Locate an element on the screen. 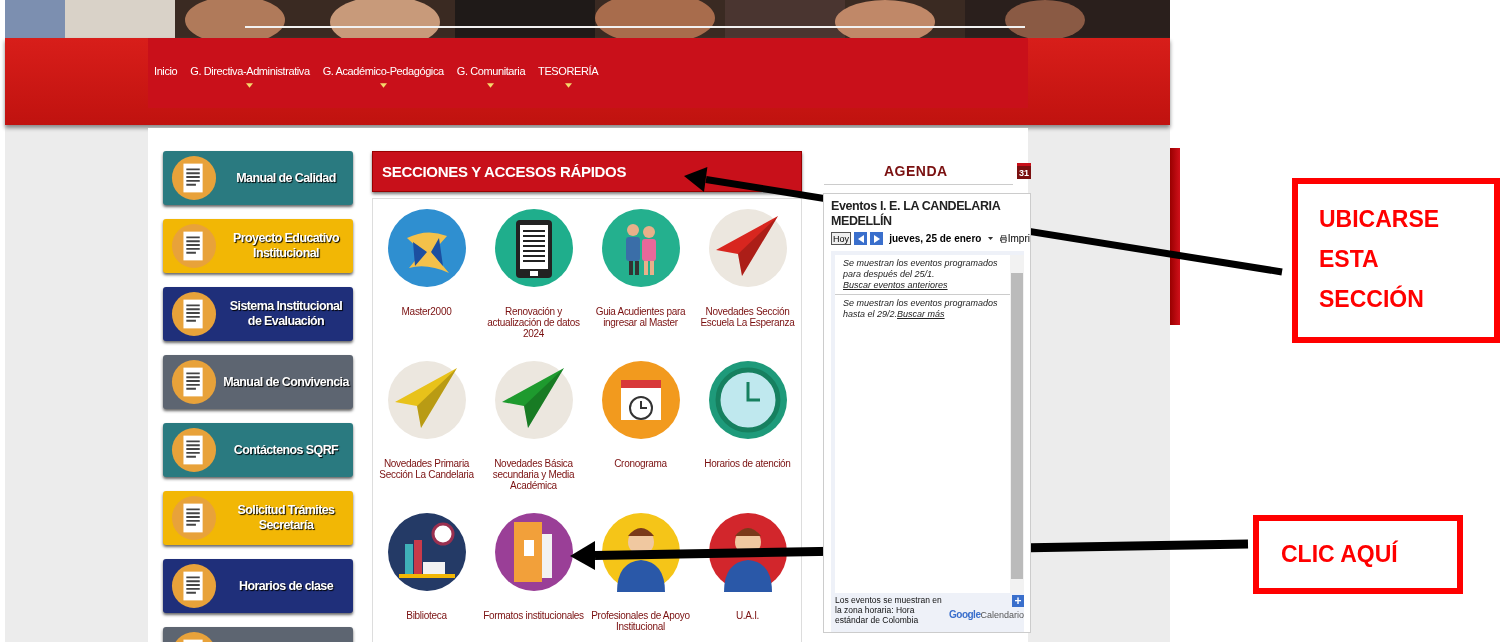 This screenshot has width=1501, height=642. section-header: SECCIONES Y ACCESOS RÁPIDOS is located at coordinates (587, 171).